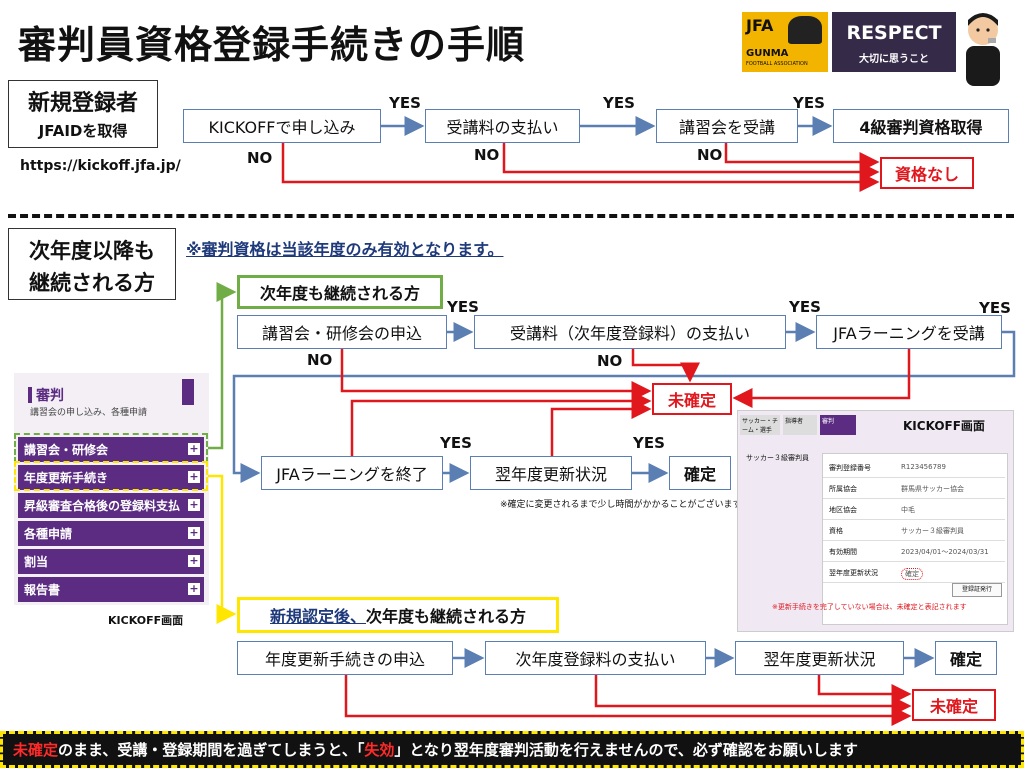 This screenshot has width=1024, height=768. I want to click on warning-text-2: 」となり翌年度審判活動を行えませんので、必ず確認をお願いします, so click(626, 750).